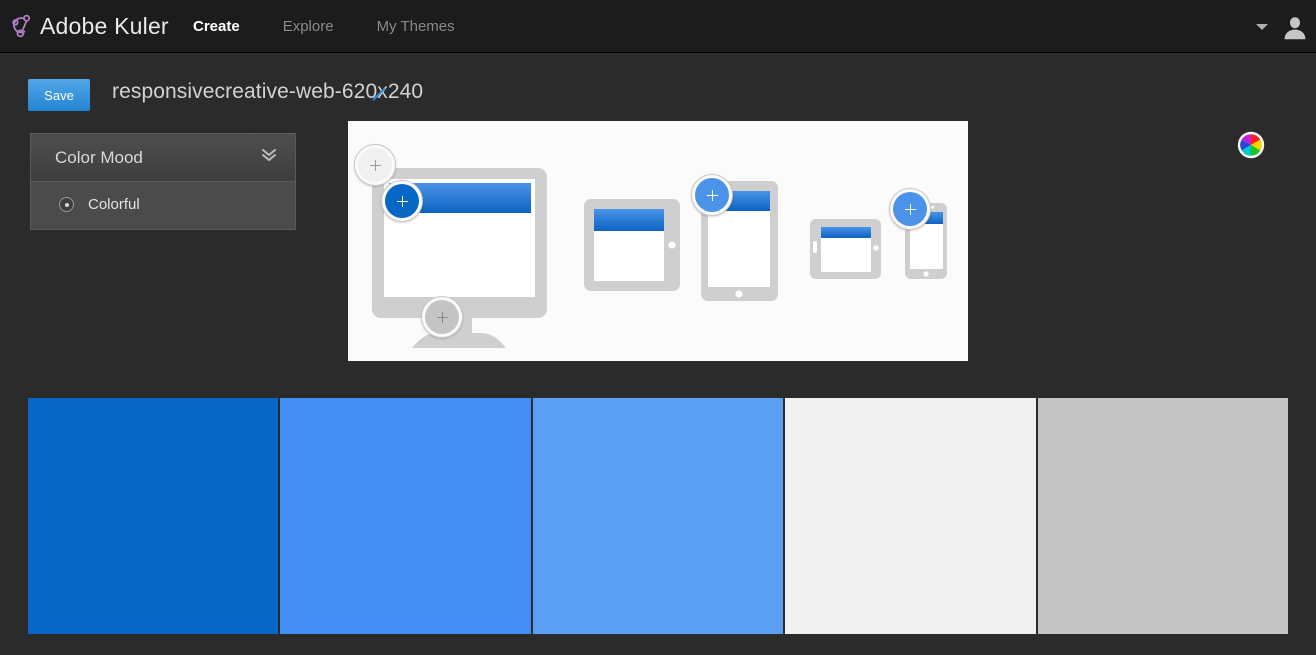  I want to click on device-small-tablet, so click(845, 249).